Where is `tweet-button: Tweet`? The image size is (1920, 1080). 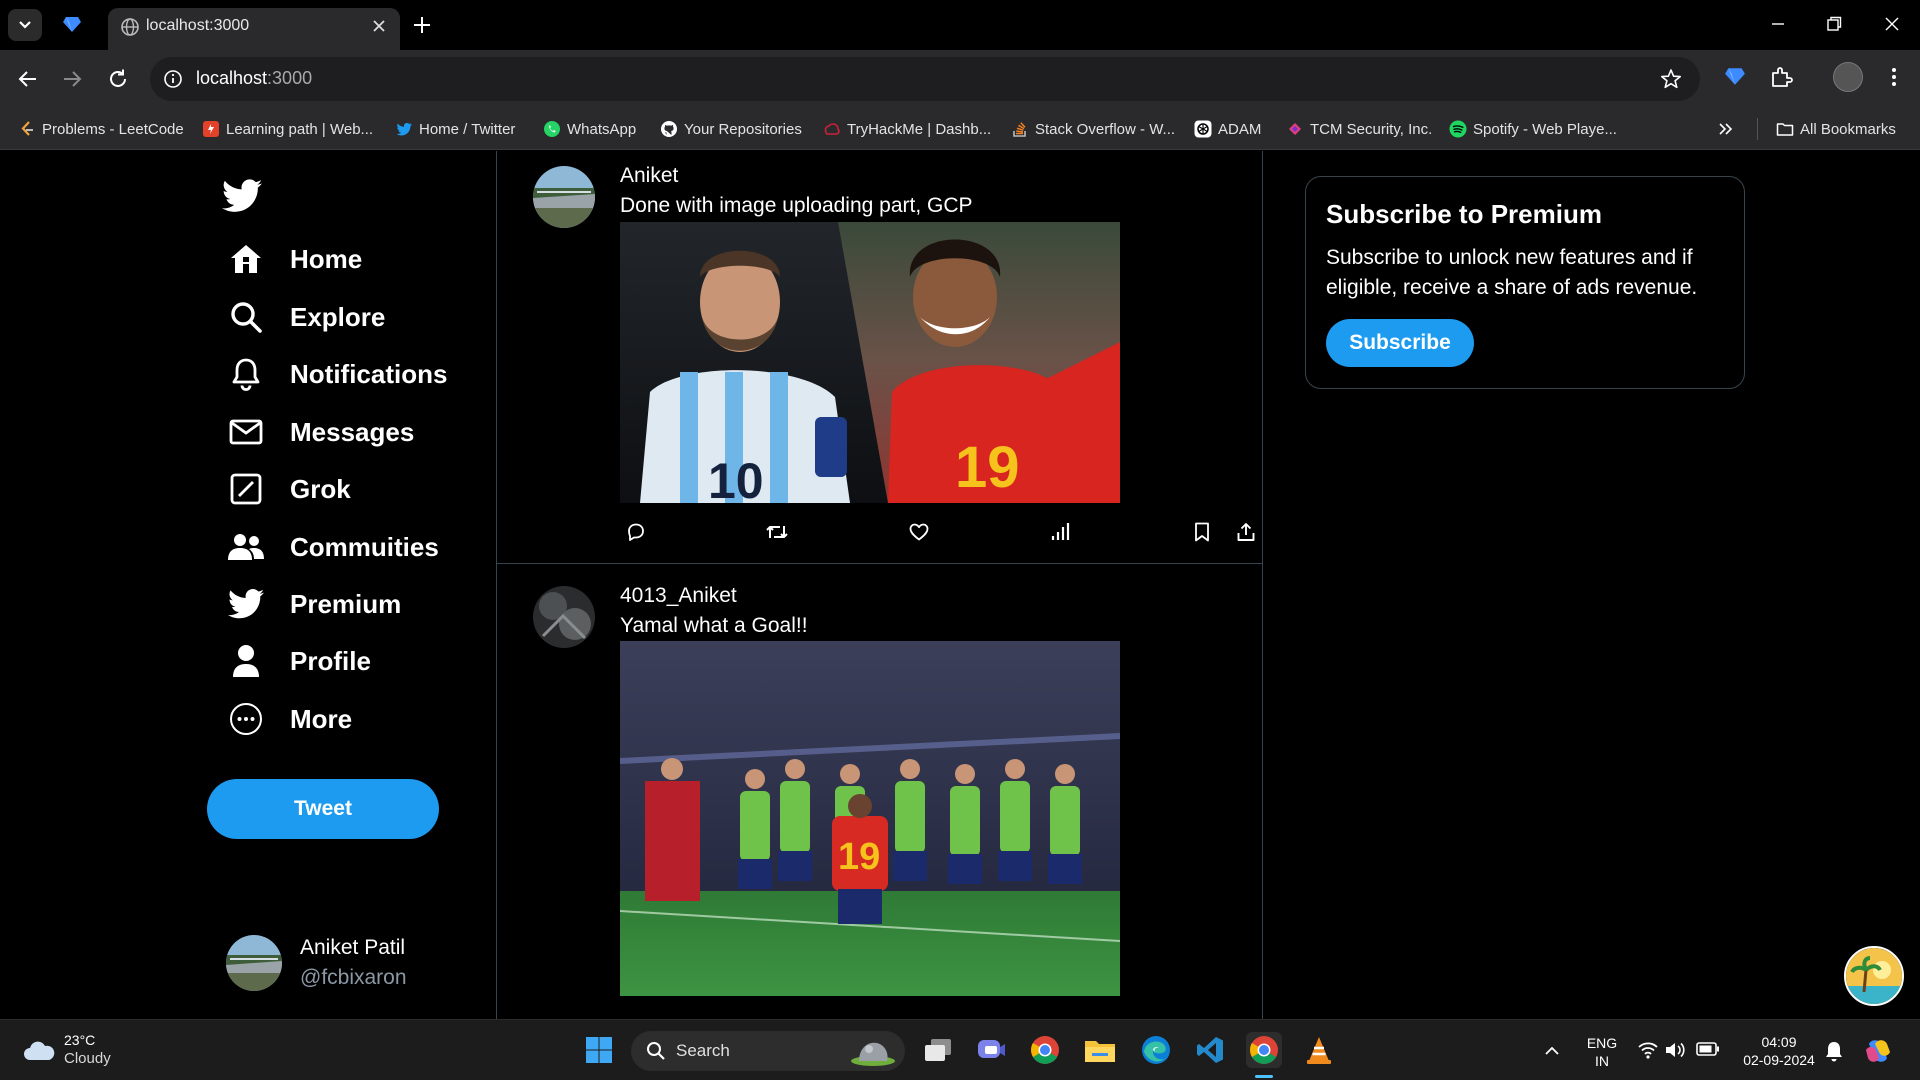 tweet-button: Tweet is located at coordinates (323, 809).